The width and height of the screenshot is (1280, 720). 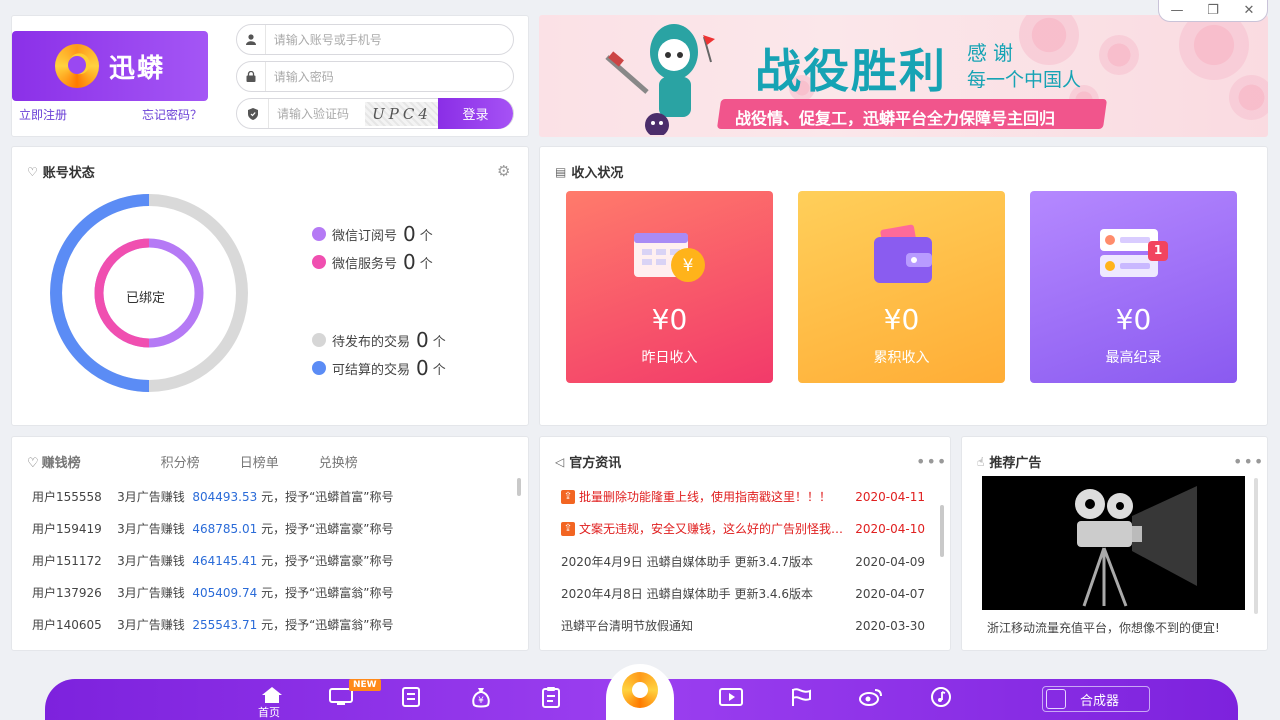 What do you see at coordinates (895, 118) in the screenshot?
I see `banner-slogan: 战役情、促复工，迅蟒平台全力保障号主回归` at bounding box center [895, 118].